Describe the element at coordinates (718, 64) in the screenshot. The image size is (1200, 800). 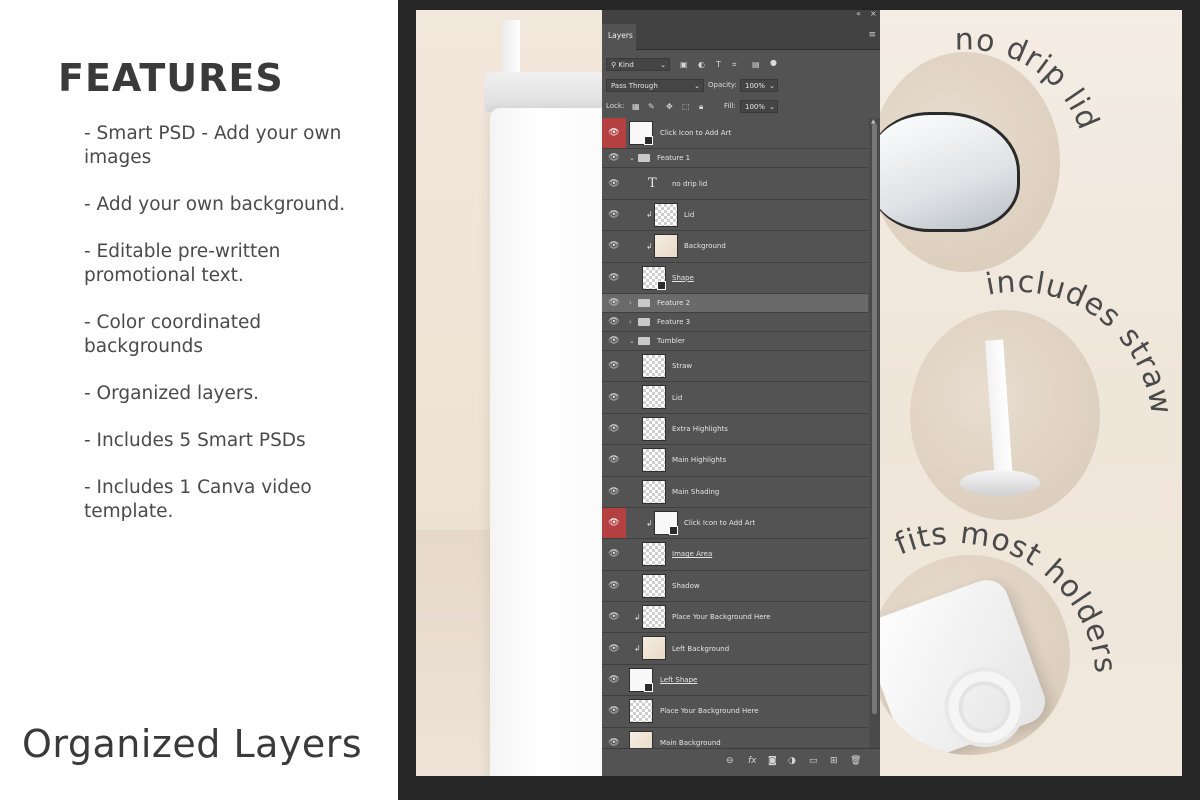
I see `type-filter-icon: T` at that location.